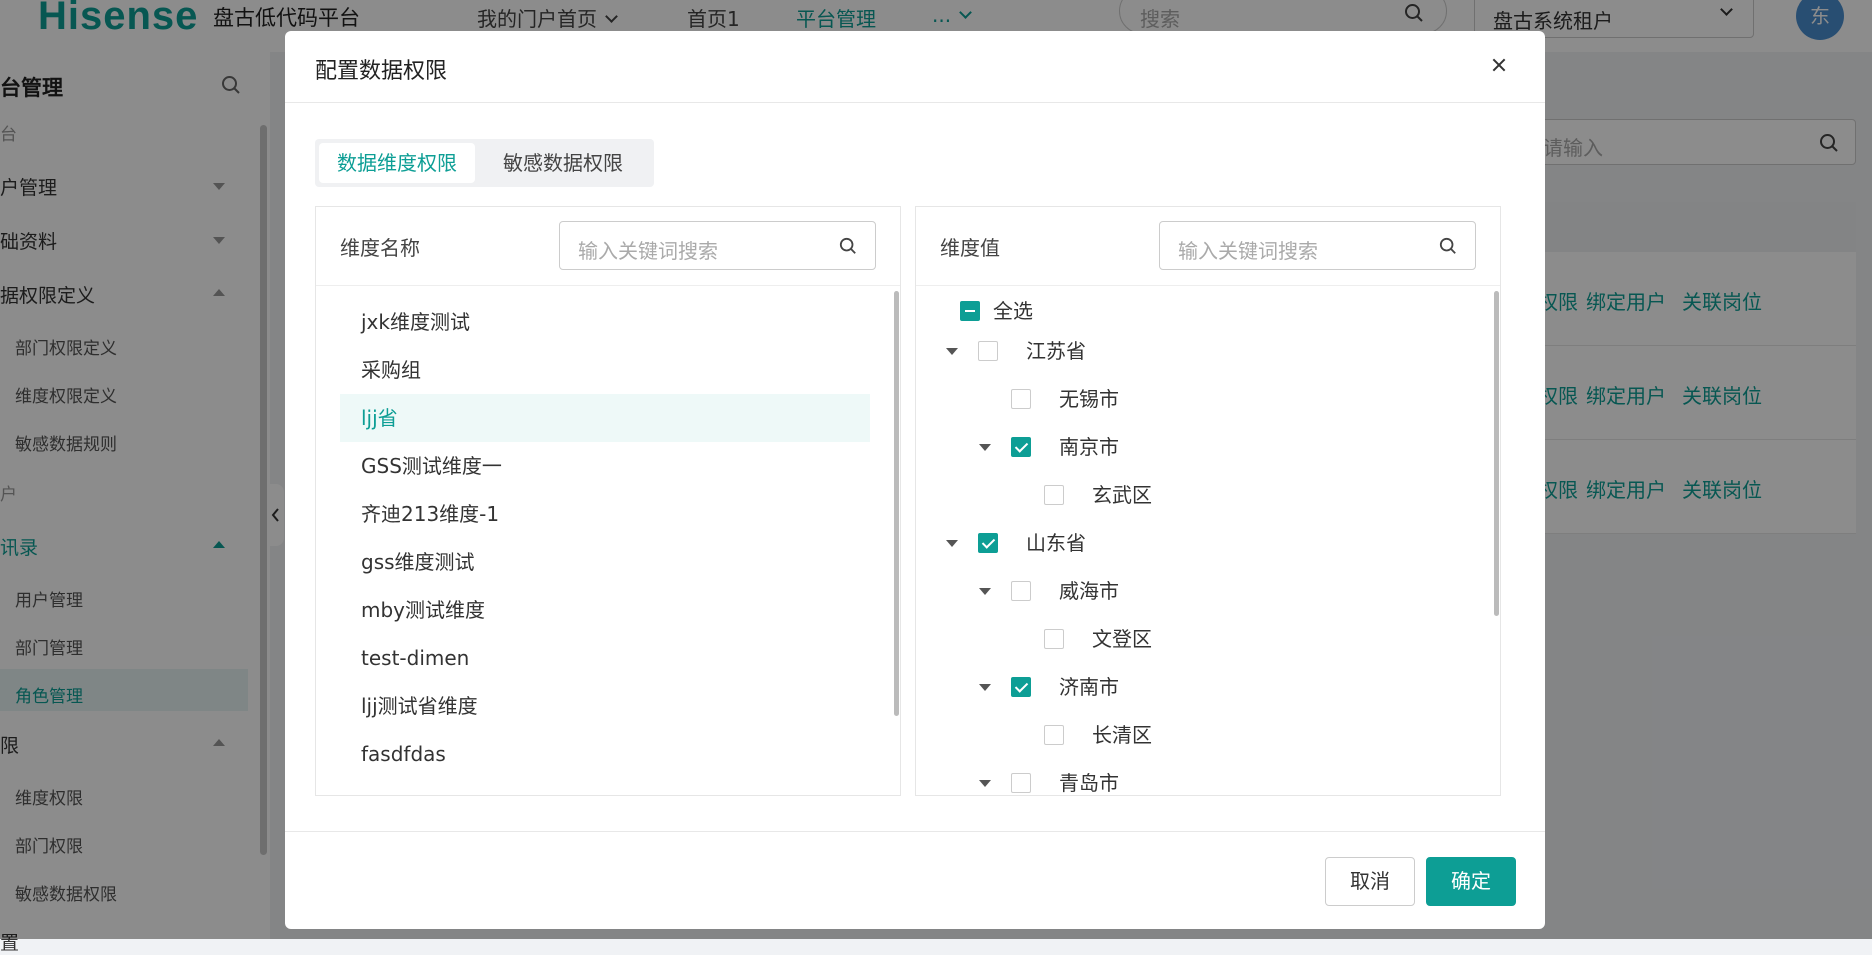 The image size is (1872, 955). I want to click on tree-node: 文登区, so click(1196, 639).